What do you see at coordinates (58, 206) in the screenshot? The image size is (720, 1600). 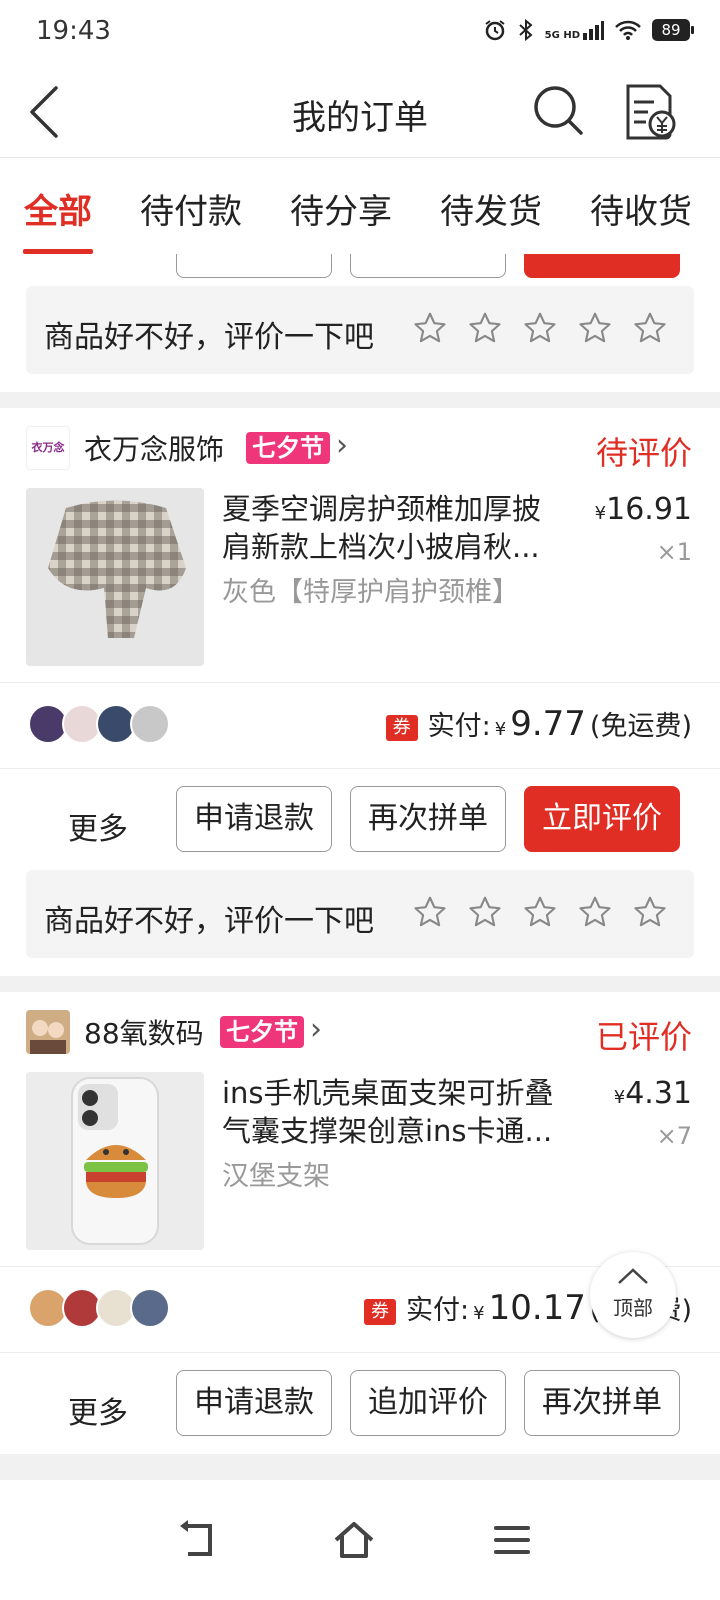 I see `tab-all: 全部` at bounding box center [58, 206].